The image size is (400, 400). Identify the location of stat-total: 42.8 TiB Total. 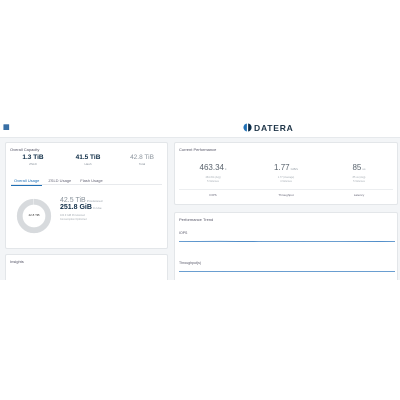
(142, 160).